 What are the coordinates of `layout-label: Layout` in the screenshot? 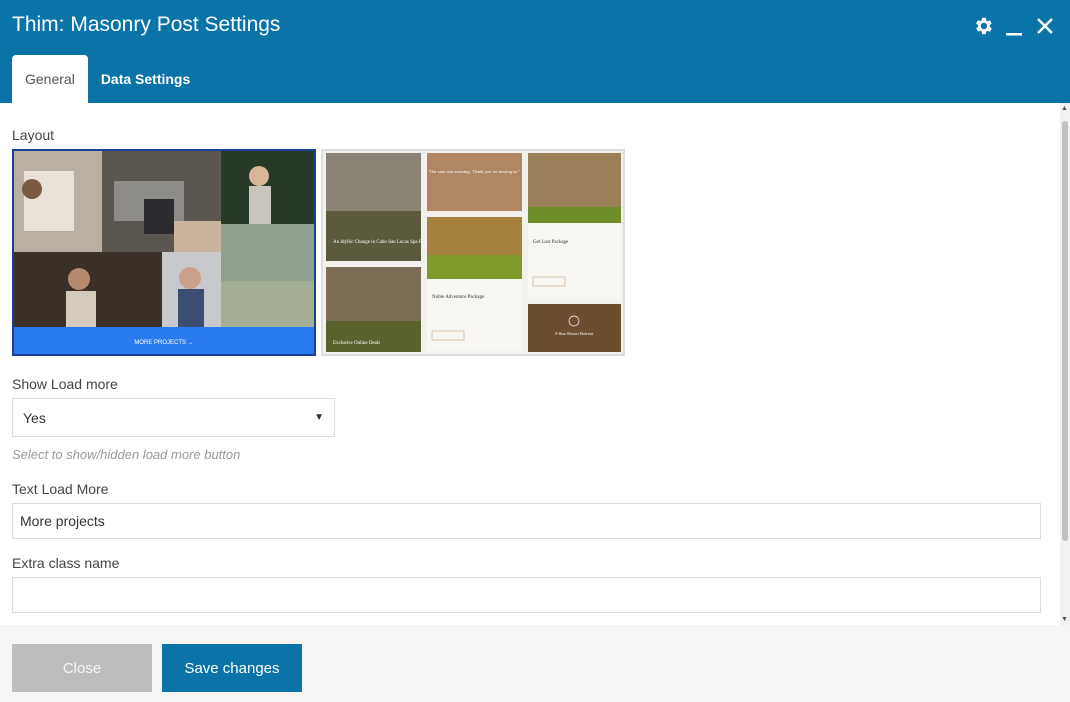 It's located at (33, 135).